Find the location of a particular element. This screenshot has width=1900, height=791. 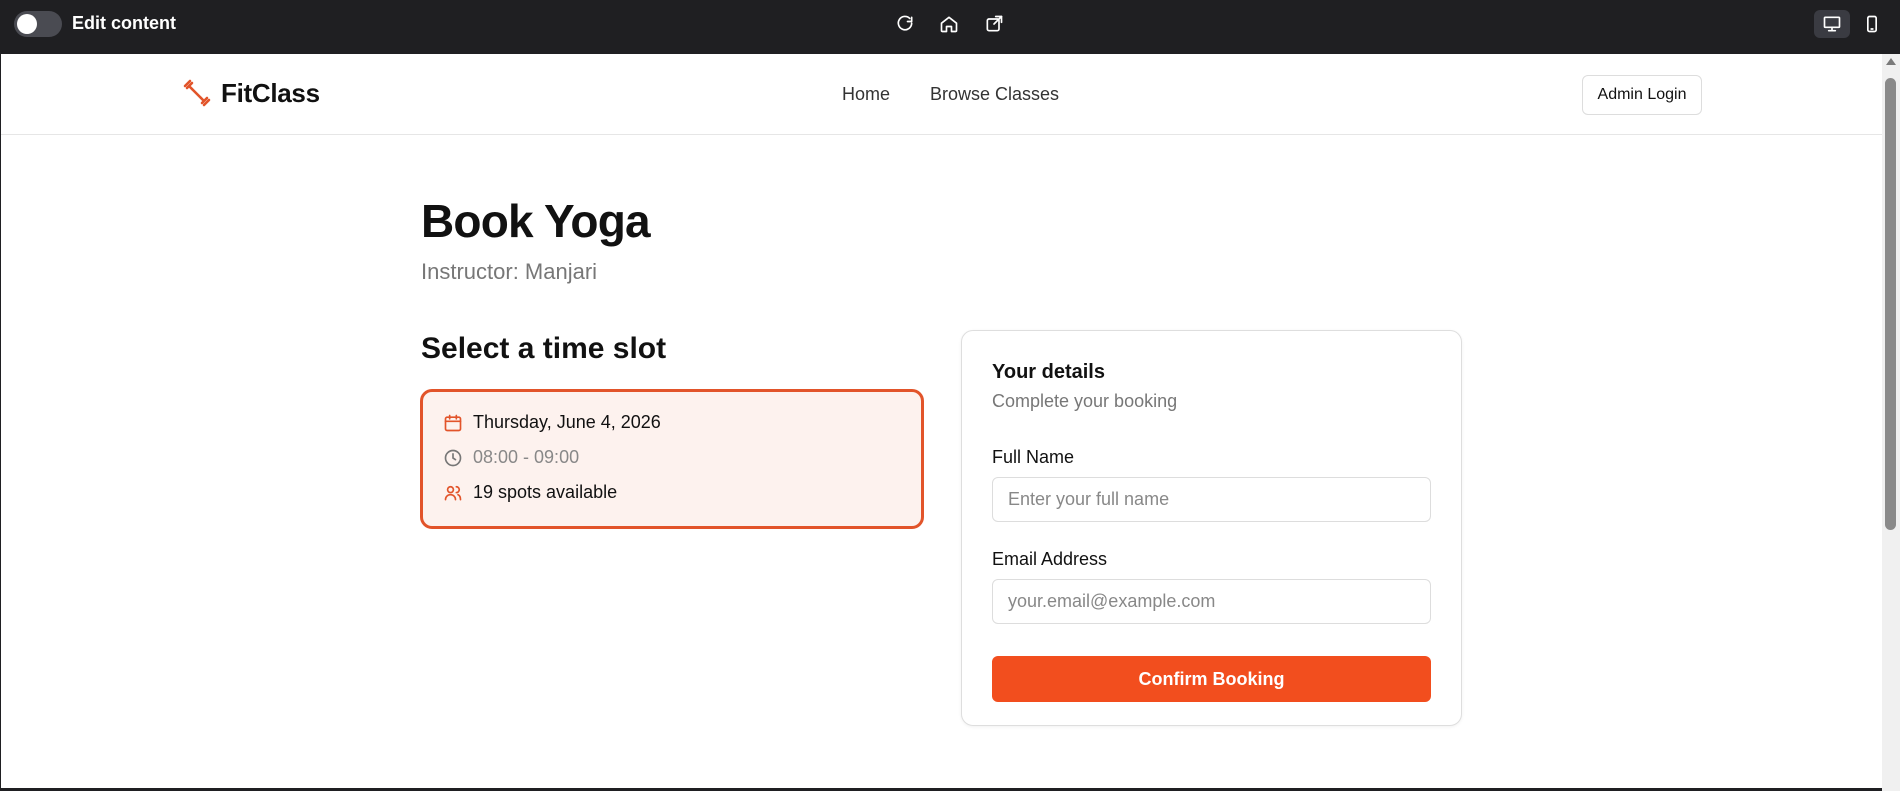

editor-toolbar: Edit content is located at coordinates (950, 27).